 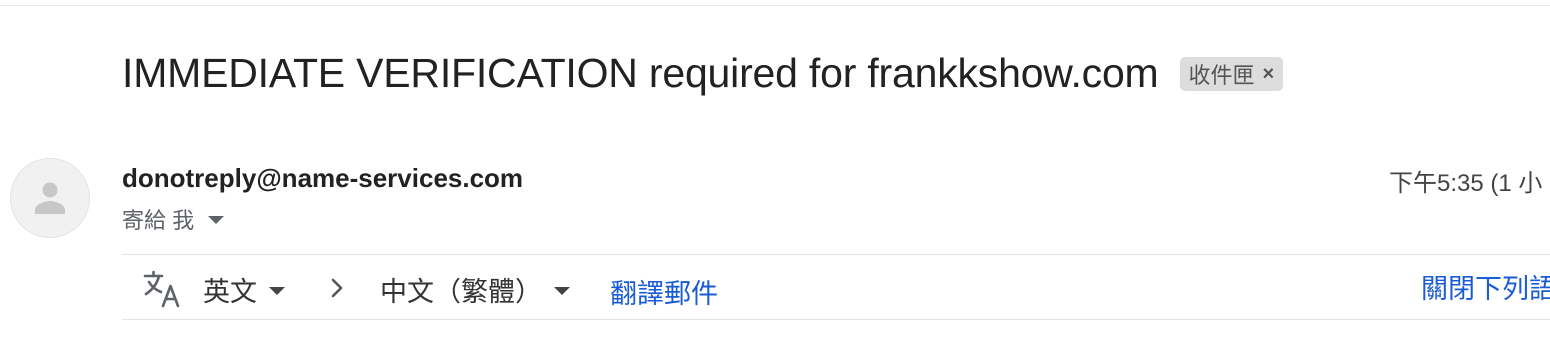 I want to click on target-language-chevron-down-icon, so click(x=562, y=290).